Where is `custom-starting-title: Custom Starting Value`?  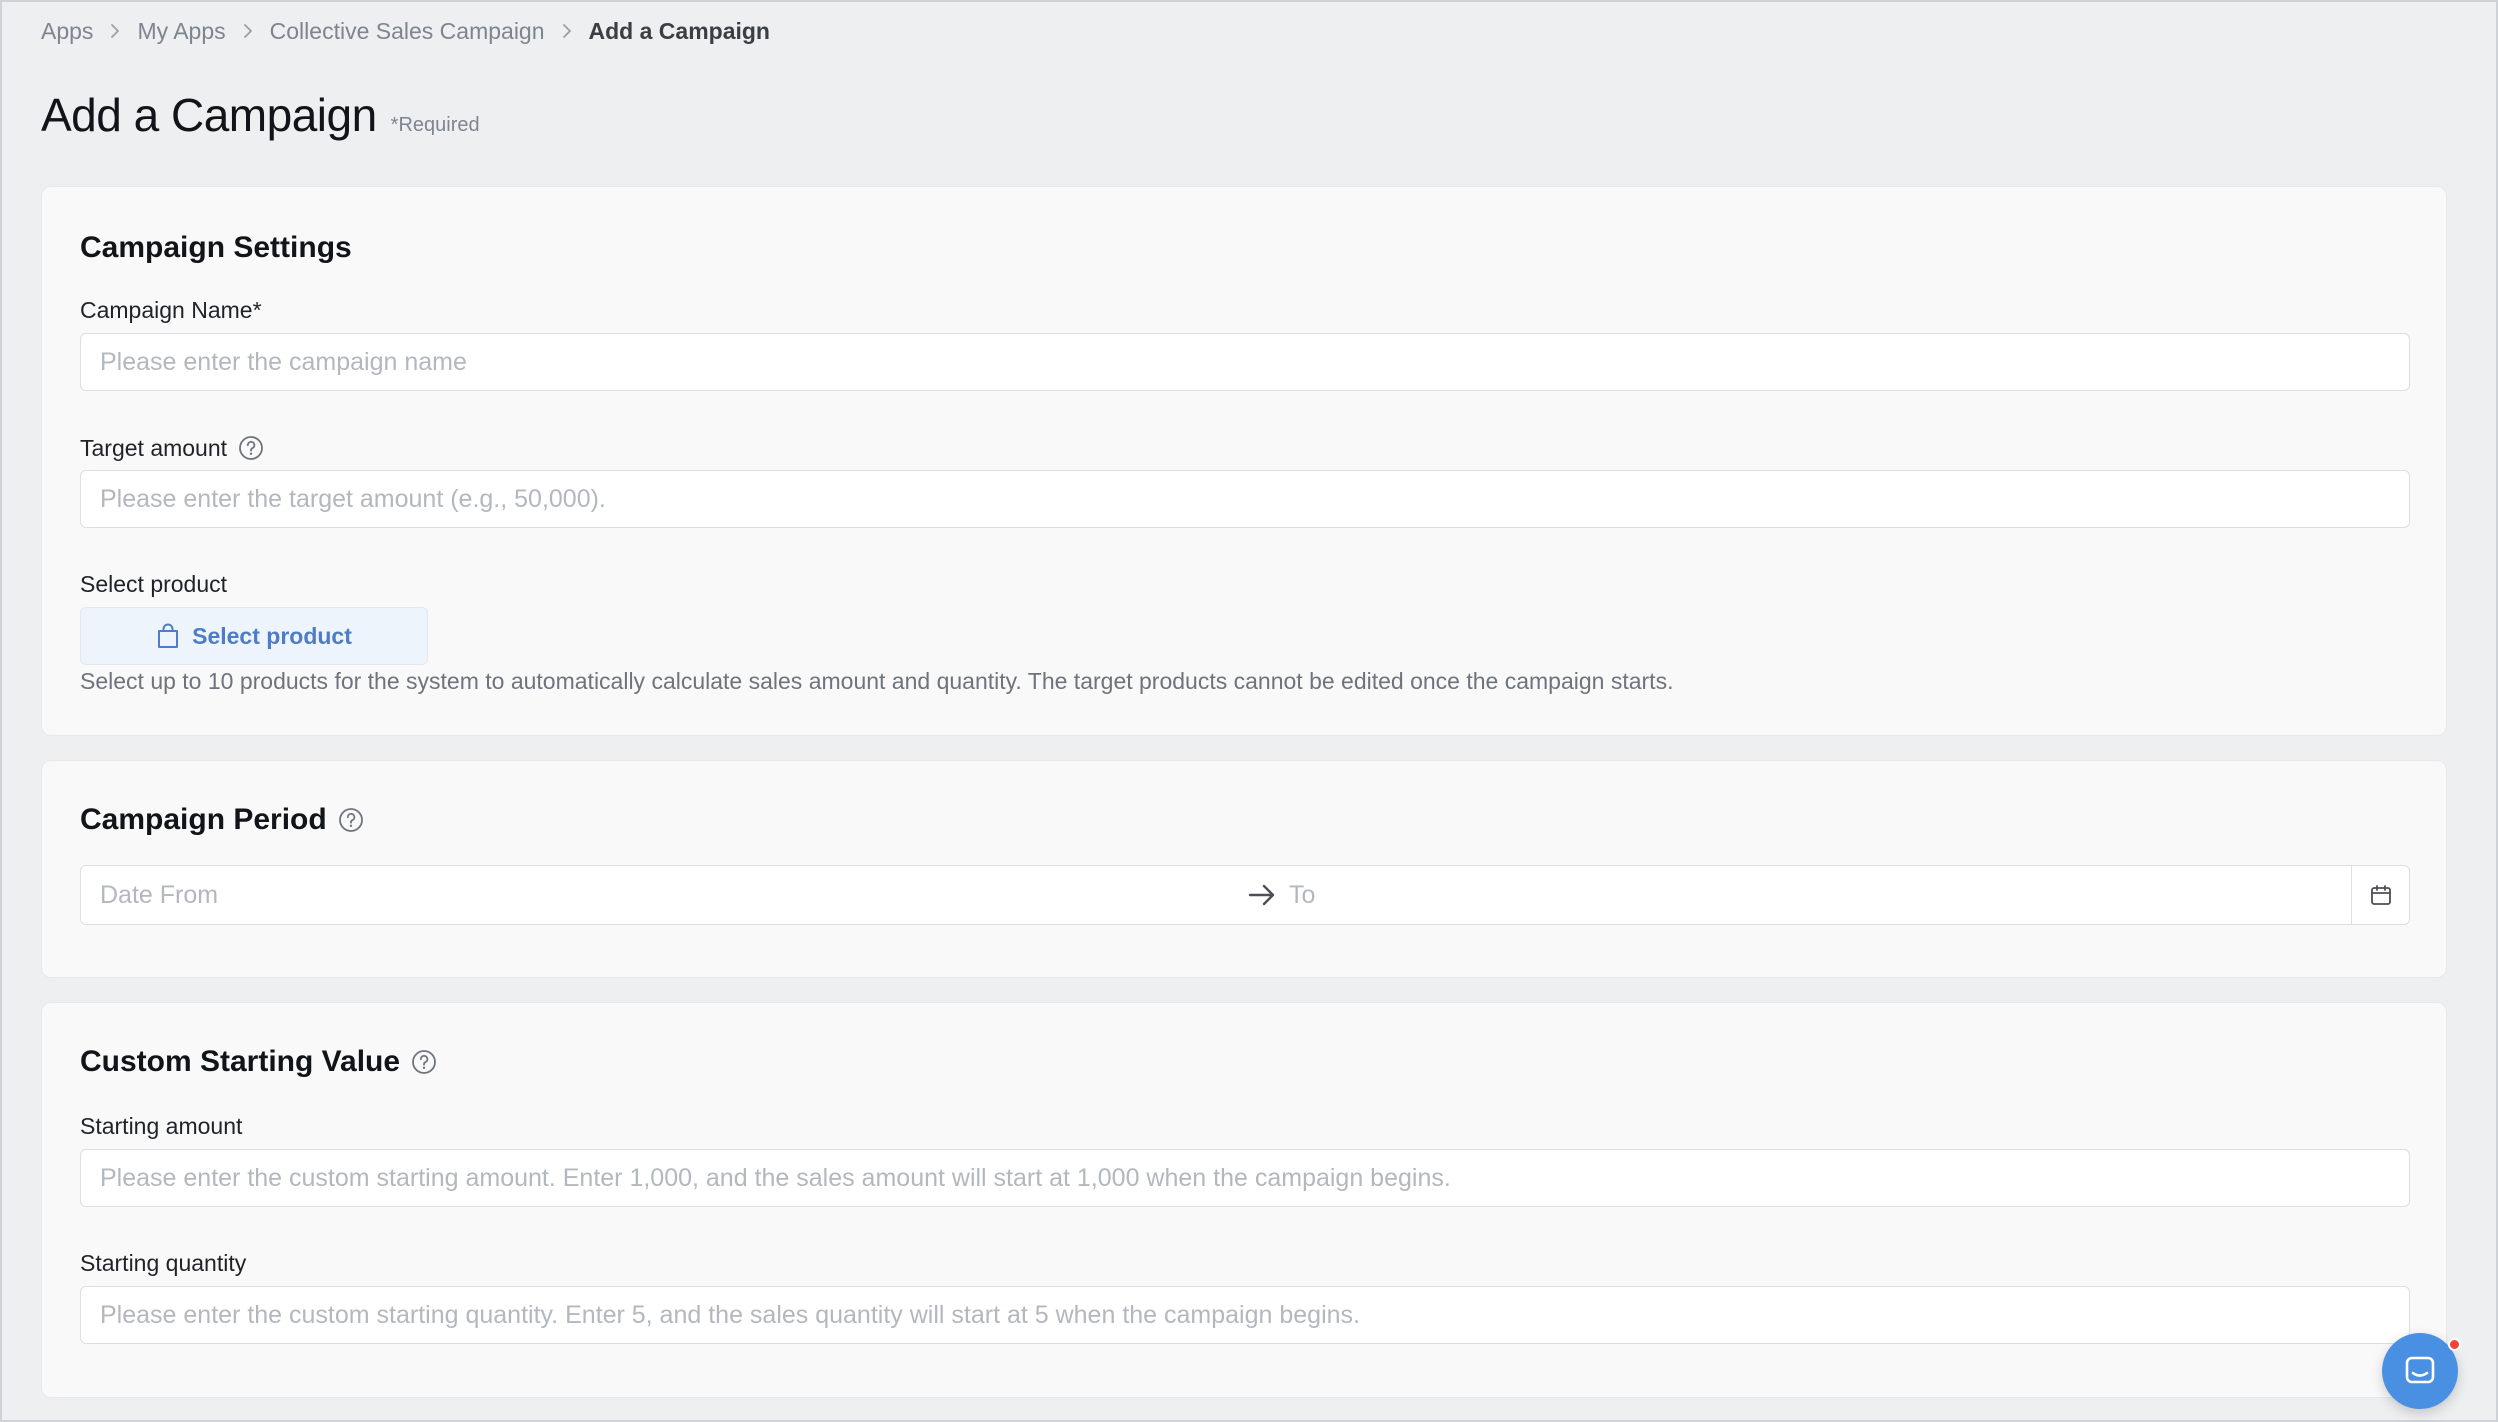 custom-starting-title: Custom Starting Value is located at coordinates (240, 1061).